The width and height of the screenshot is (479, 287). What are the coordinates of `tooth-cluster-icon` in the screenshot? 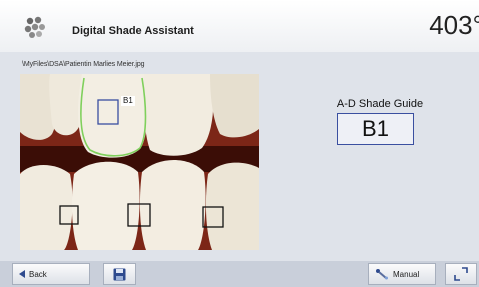 It's located at (34, 27).